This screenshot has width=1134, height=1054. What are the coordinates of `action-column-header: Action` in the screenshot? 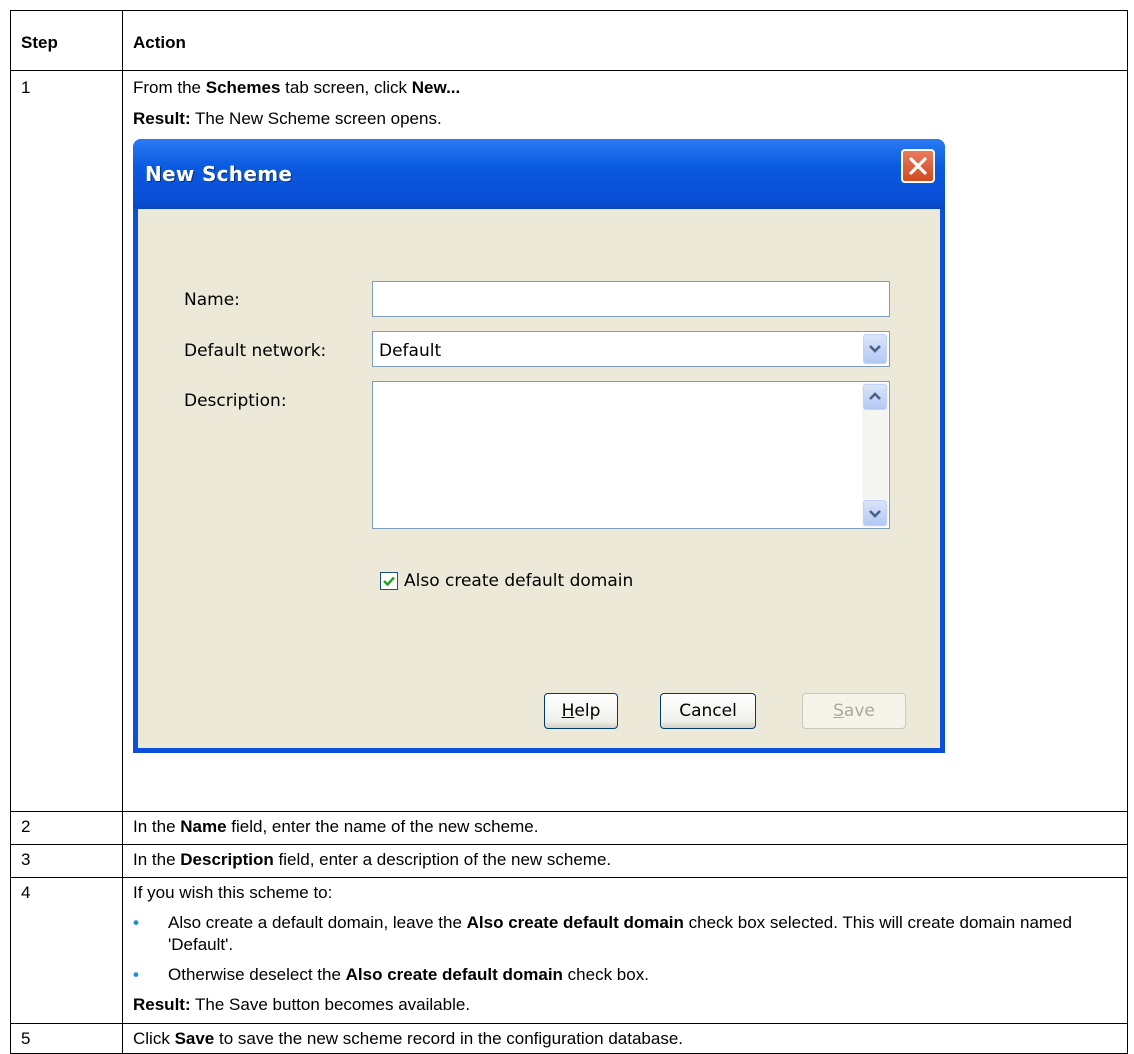 It's located at (625, 40).